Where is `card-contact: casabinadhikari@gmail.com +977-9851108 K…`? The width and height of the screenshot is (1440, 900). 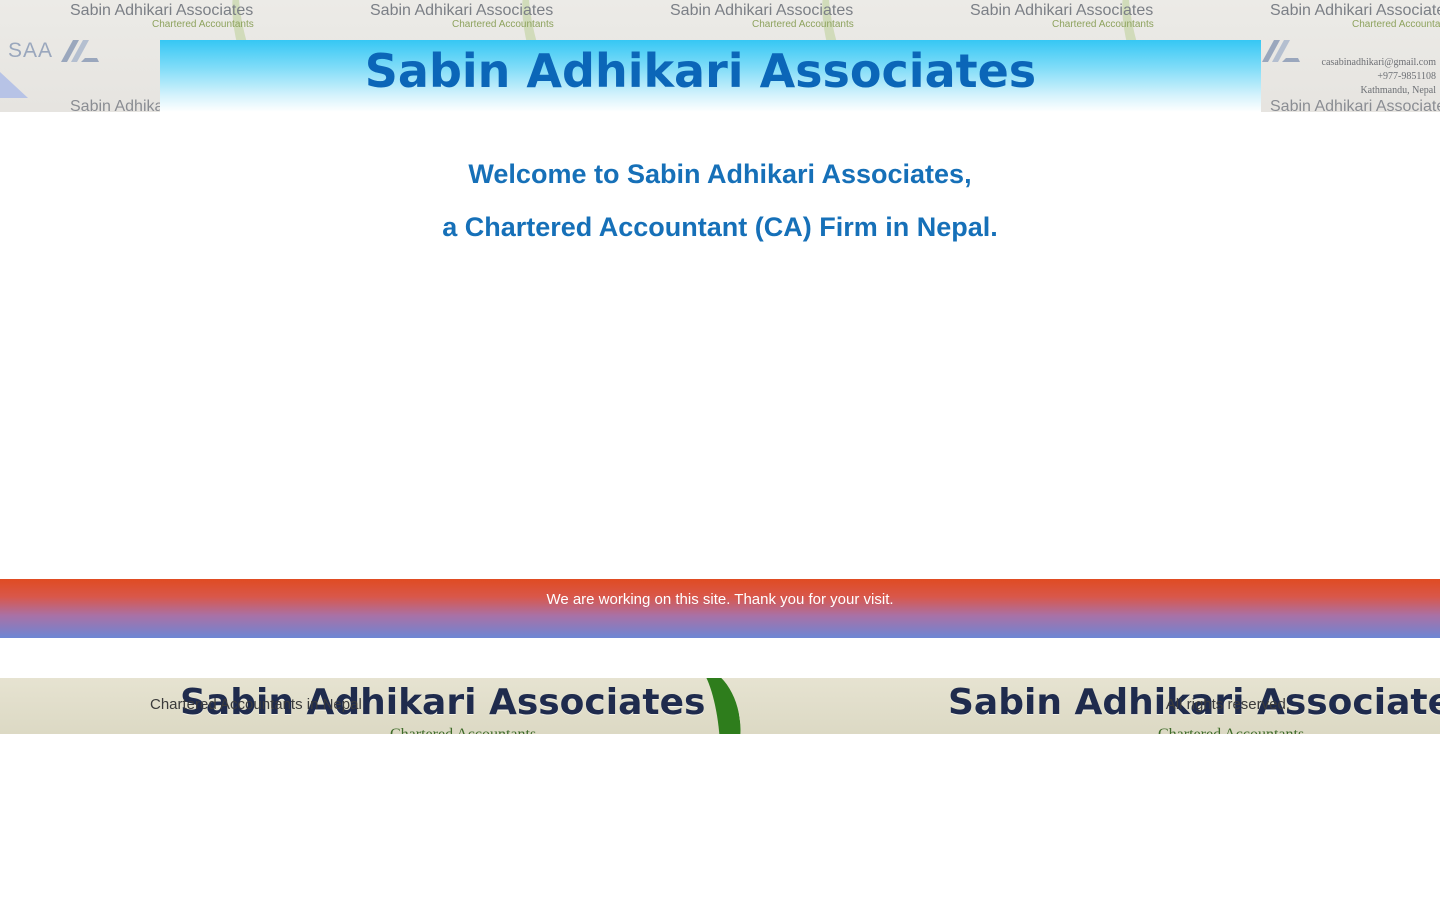
card-contact: casabinadhikari@gmail.com +977-9851108 K… is located at coordinates (1379, 77).